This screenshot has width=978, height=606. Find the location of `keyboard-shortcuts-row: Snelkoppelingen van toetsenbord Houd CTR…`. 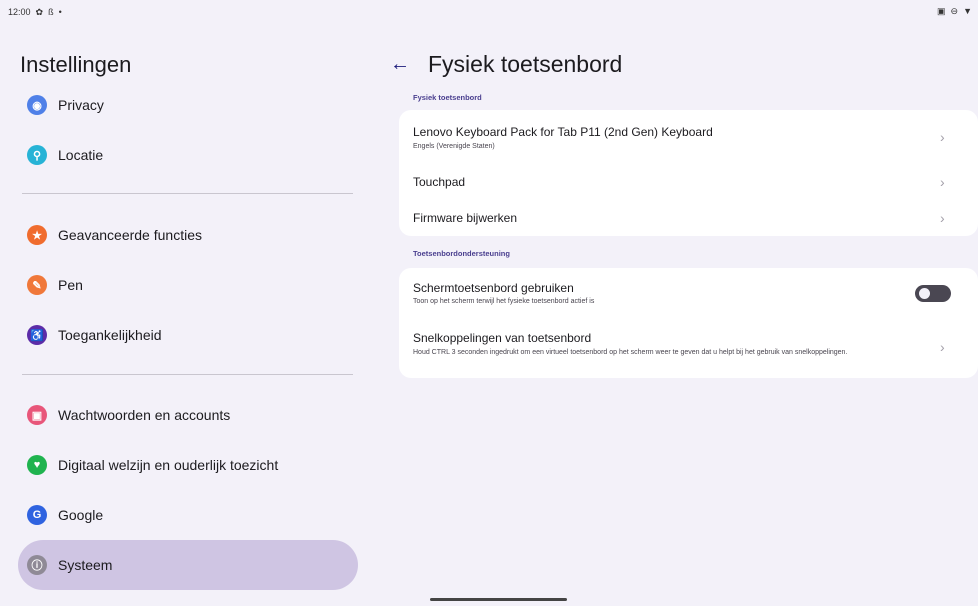

keyboard-shortcuts-row: Snelkoppelingen van toetsenbord Houd CTR… is located at coordinates (688, 348).